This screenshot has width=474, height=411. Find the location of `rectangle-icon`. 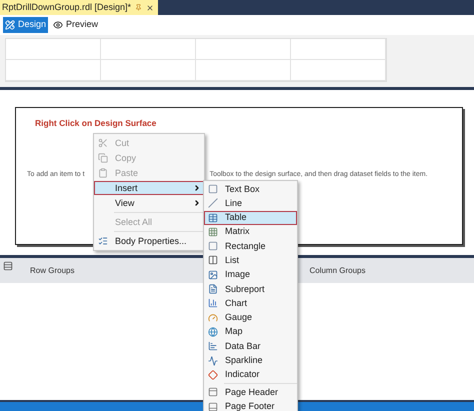

rectangle-icon is located at coordinates (213, 246).